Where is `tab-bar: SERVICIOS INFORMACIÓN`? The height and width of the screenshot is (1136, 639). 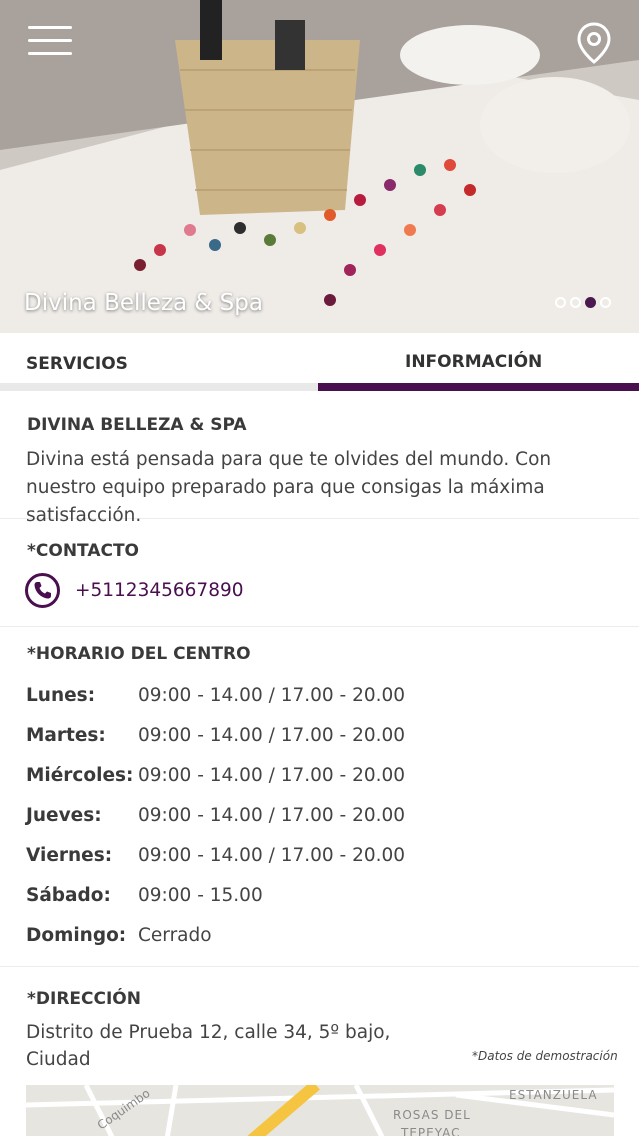
tab-bar: SERVICIOS INFORMACIÓN is located at coordinates (319, 362).